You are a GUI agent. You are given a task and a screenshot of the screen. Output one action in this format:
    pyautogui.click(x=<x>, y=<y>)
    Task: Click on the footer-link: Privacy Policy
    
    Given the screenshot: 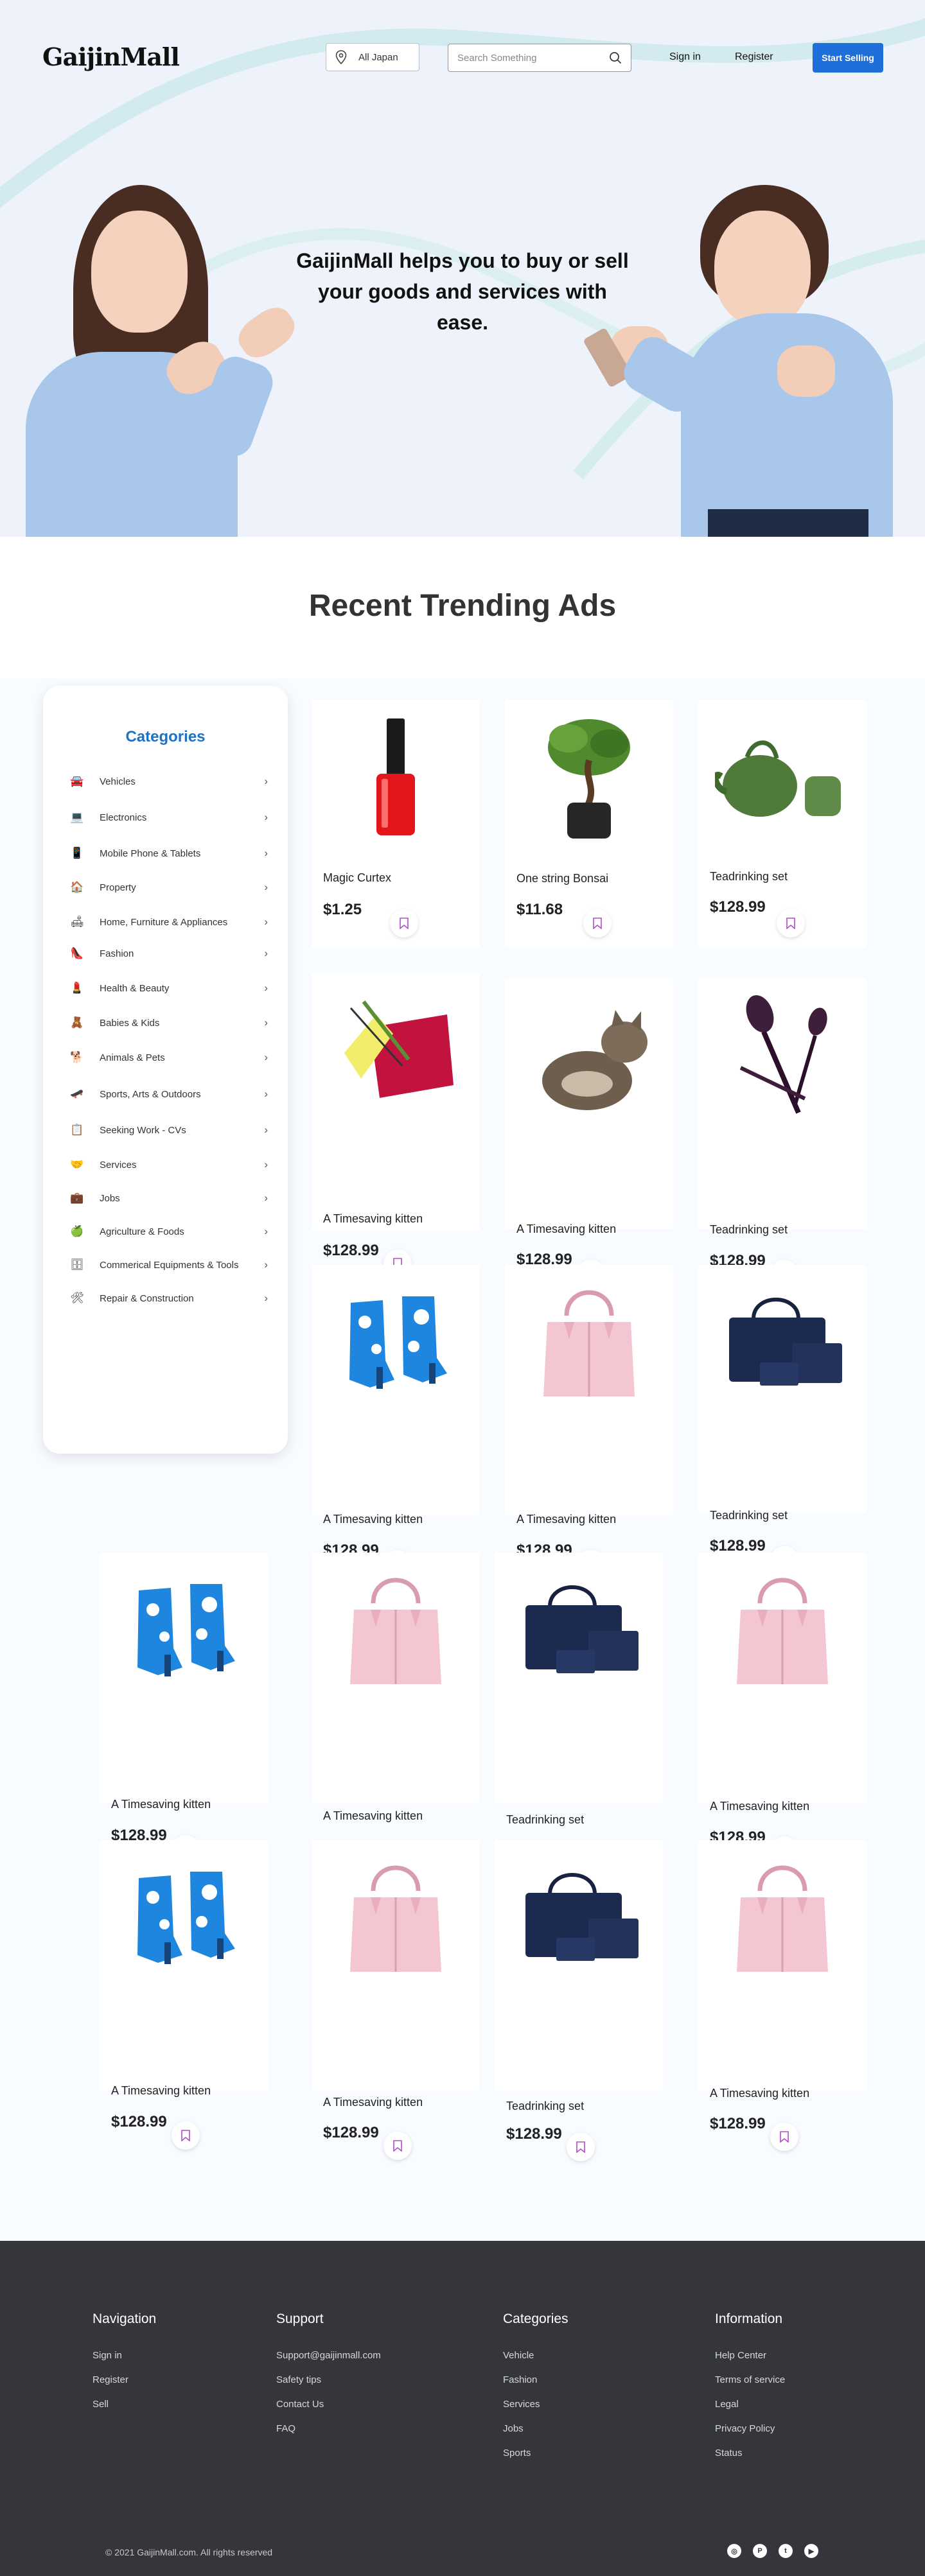 What is the action you would take?
    pyautogui.click(x=745, y=2428)
    